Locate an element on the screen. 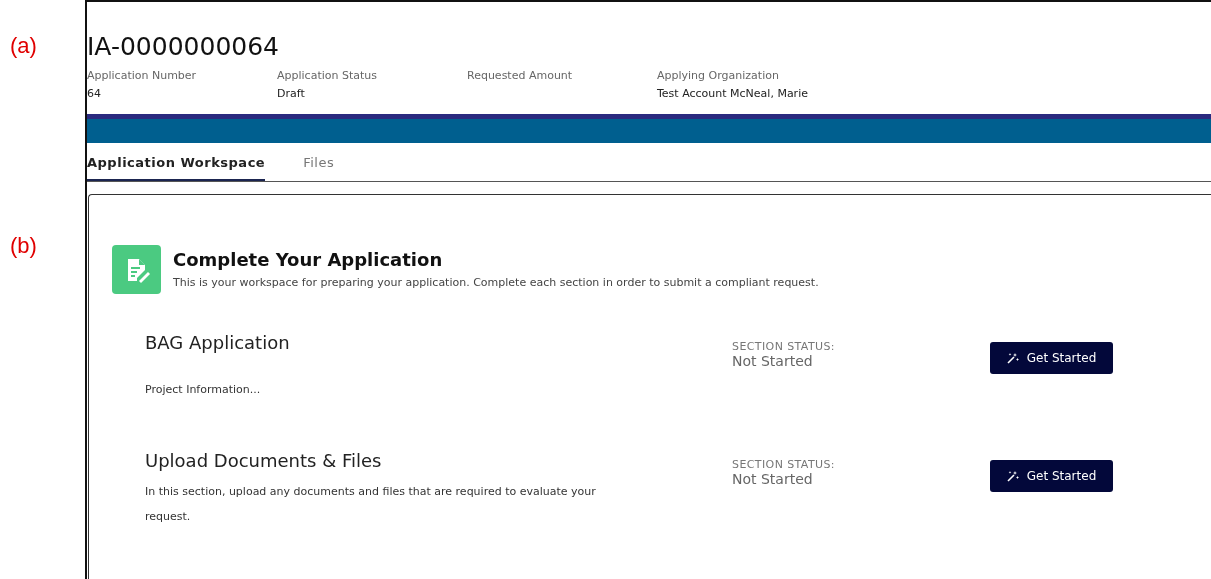  section-title: BAG Application is located at coordinates (217, 342).